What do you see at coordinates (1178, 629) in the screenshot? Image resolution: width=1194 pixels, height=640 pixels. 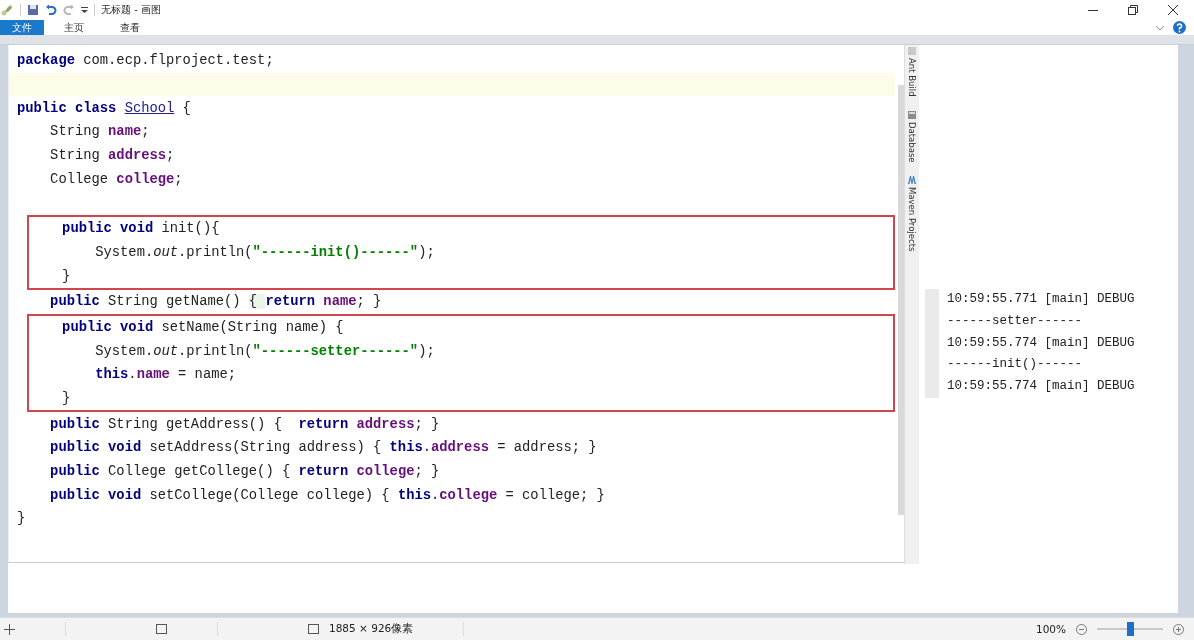 I see `zoom-in-icon` at bounding box center [1178, 629].